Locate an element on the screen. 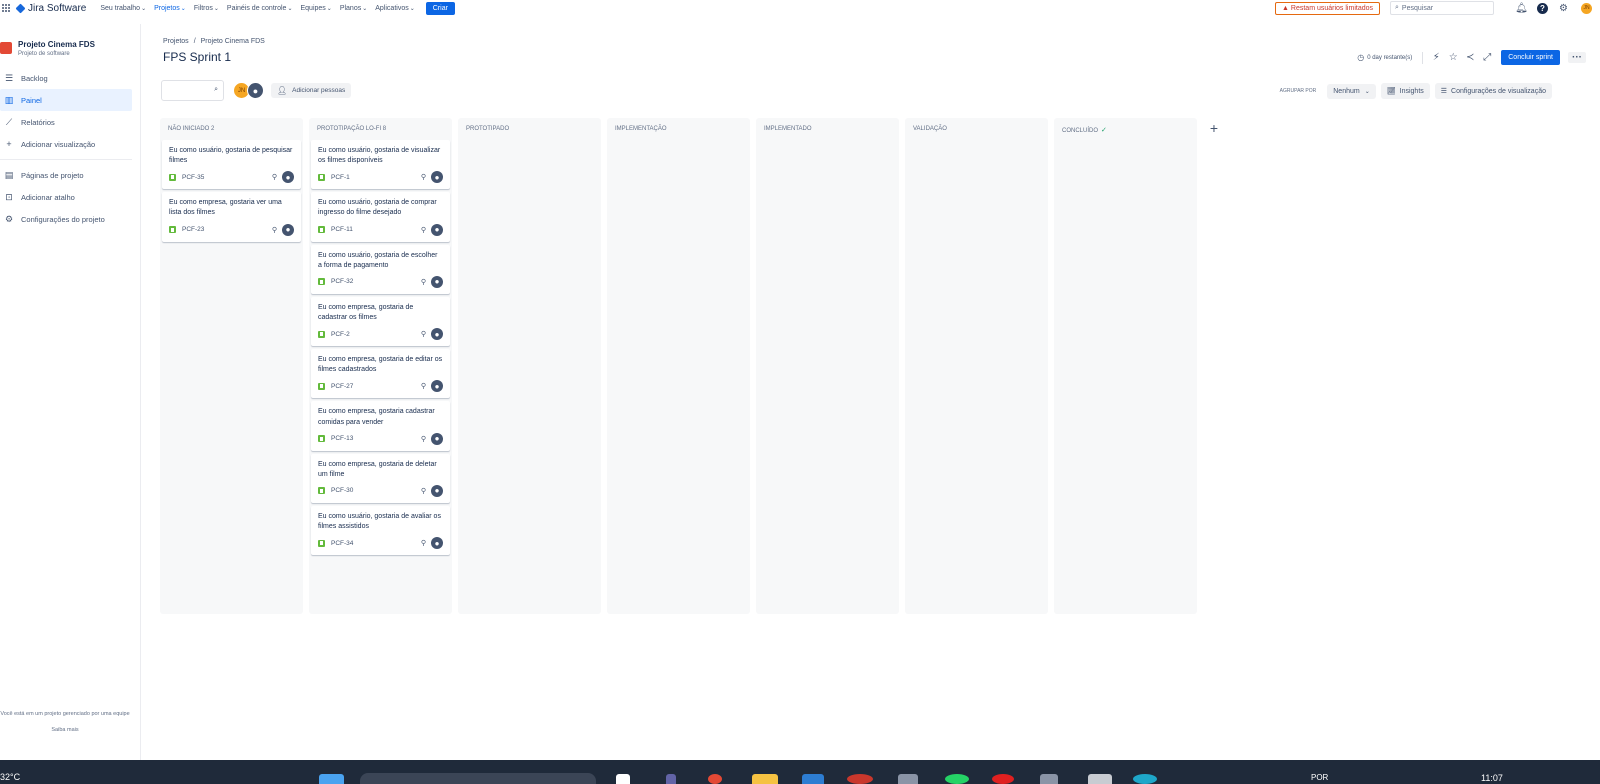 This screenshot has width=1600, height=784. sidebar-item-items-2: ⟋ Relatórios is located at coordinates (66, 122).